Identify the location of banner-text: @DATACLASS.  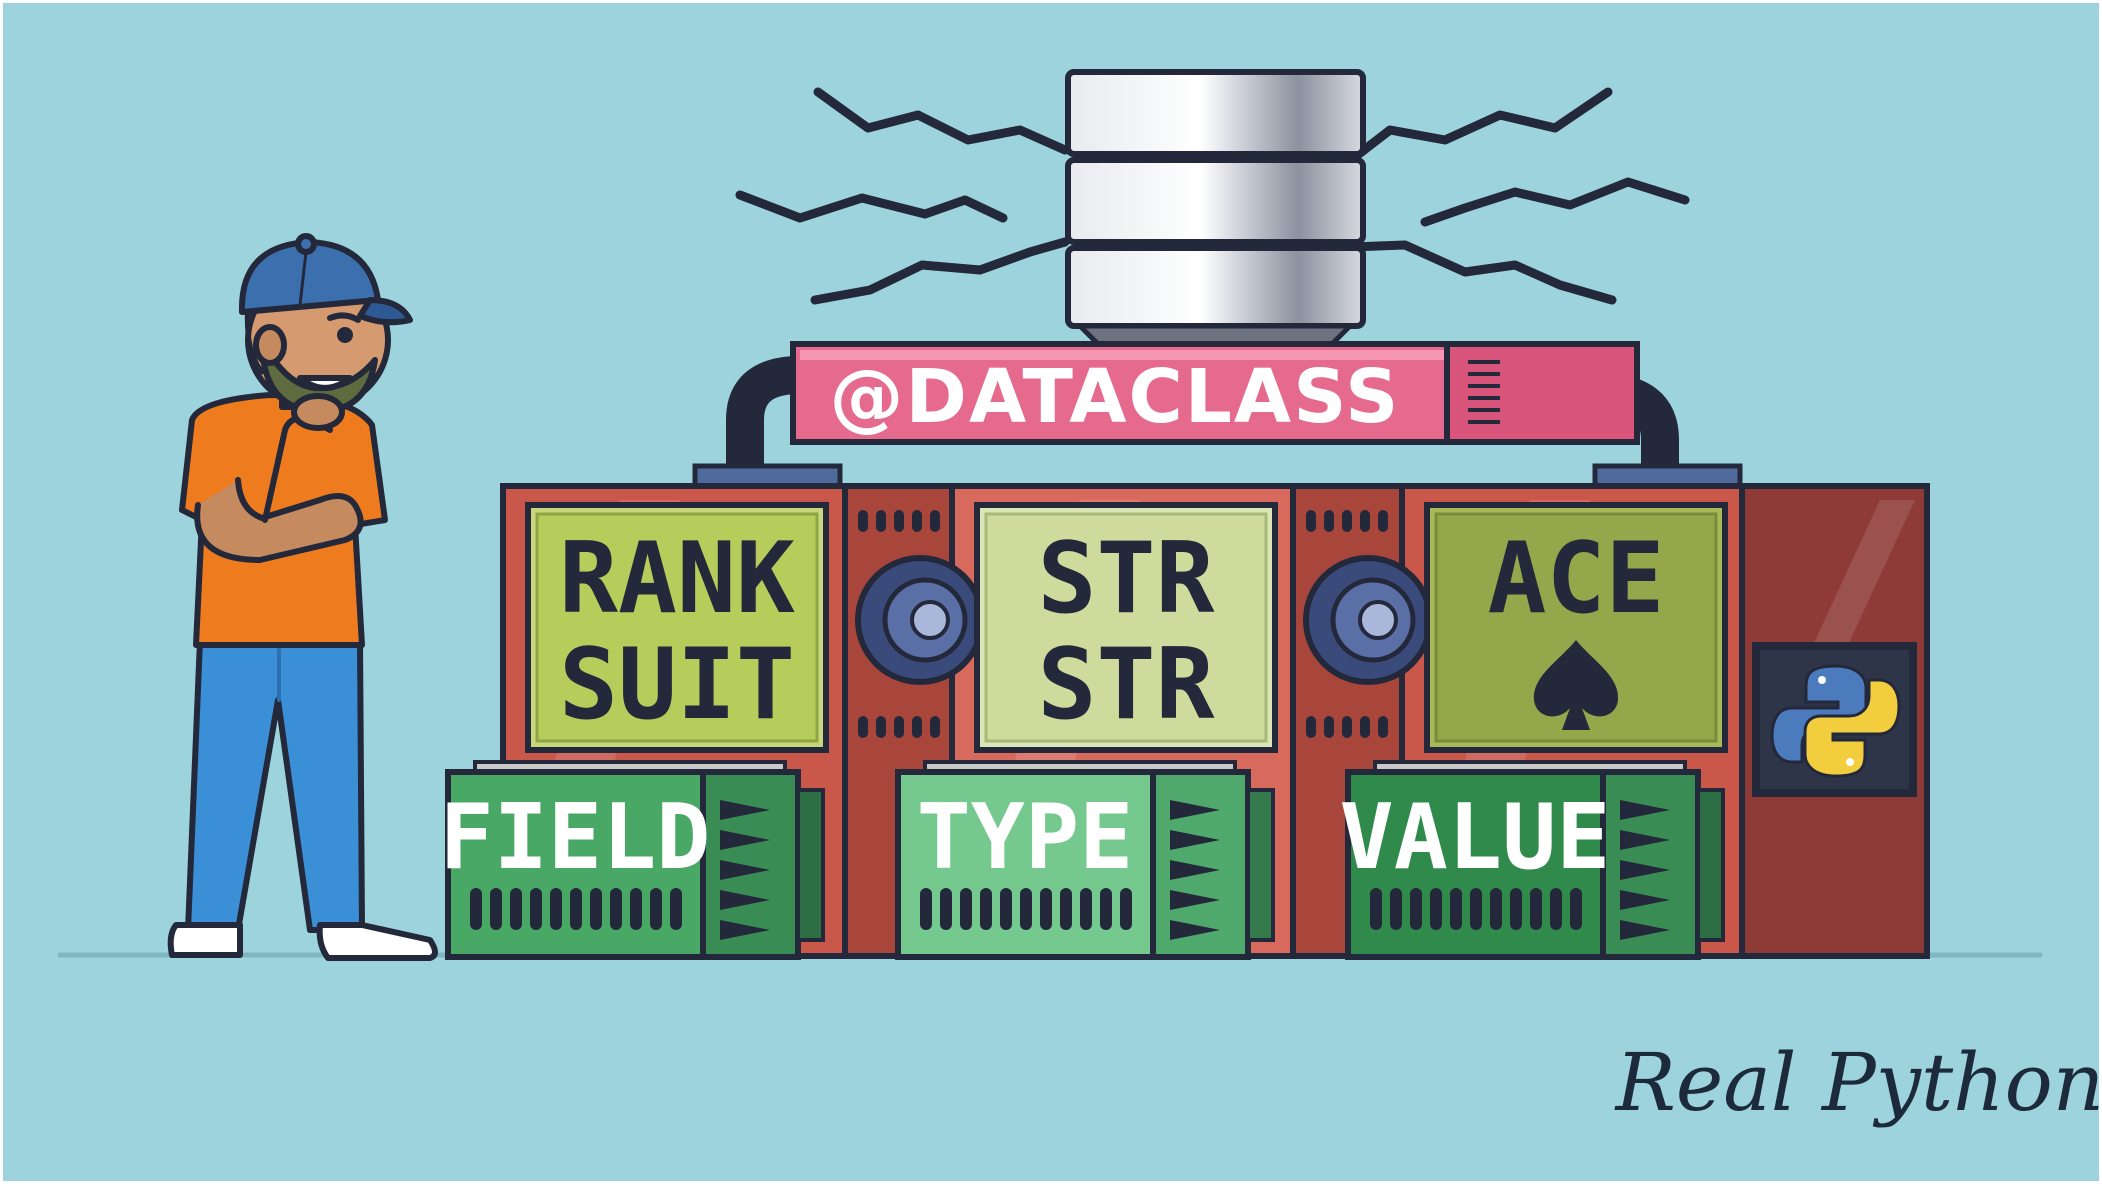
(1115, 397).